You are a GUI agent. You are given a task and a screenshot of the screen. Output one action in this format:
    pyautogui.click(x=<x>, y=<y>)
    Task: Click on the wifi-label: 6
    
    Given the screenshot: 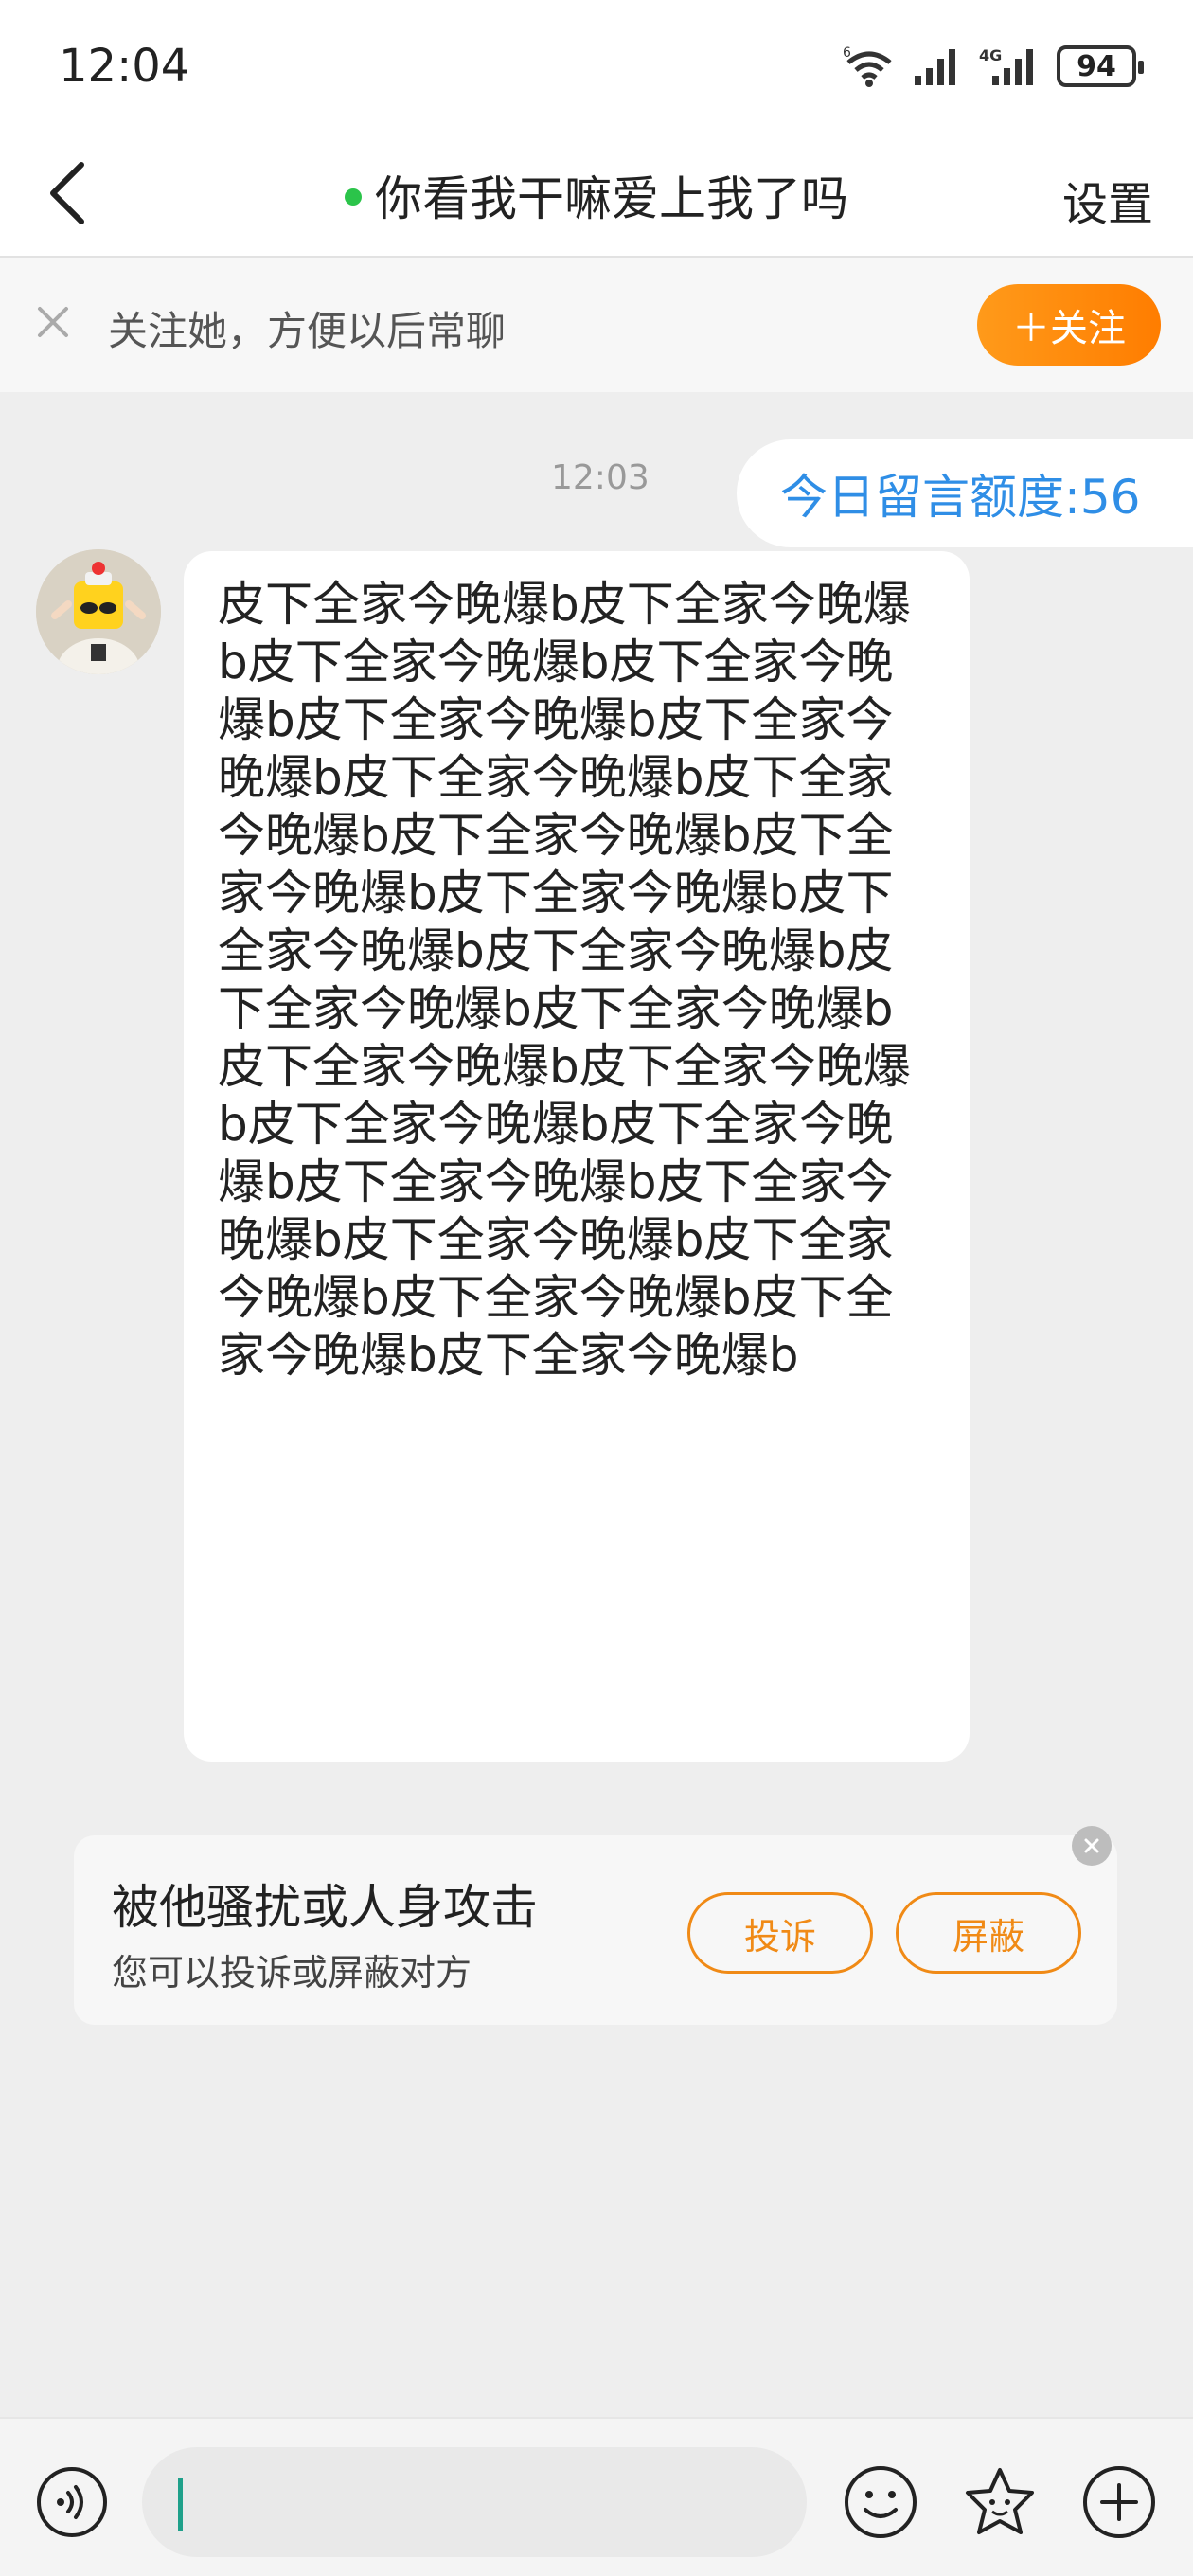 What is the action you would take?
    pyautogui.click(x=847, y=53)
    